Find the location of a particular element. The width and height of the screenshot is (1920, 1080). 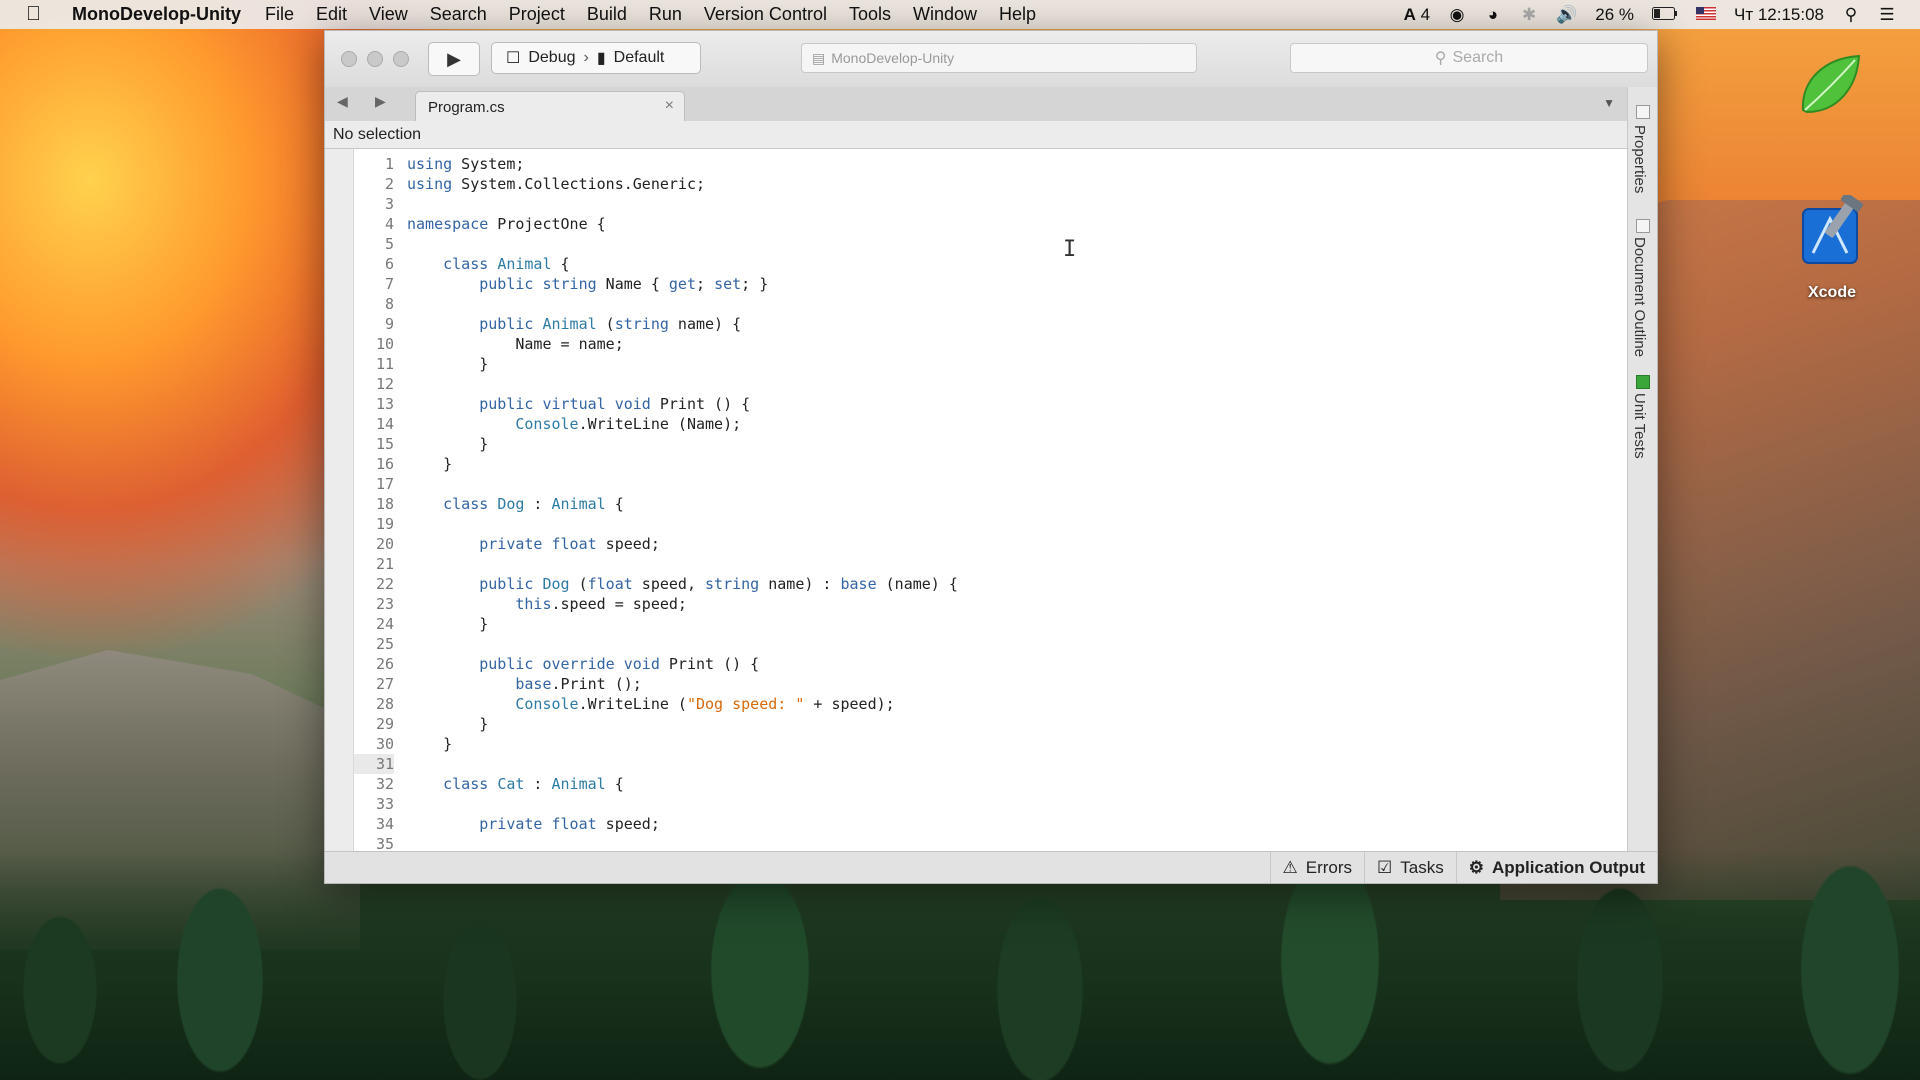

run-button: ▶ is located at coordinates (454, 59).